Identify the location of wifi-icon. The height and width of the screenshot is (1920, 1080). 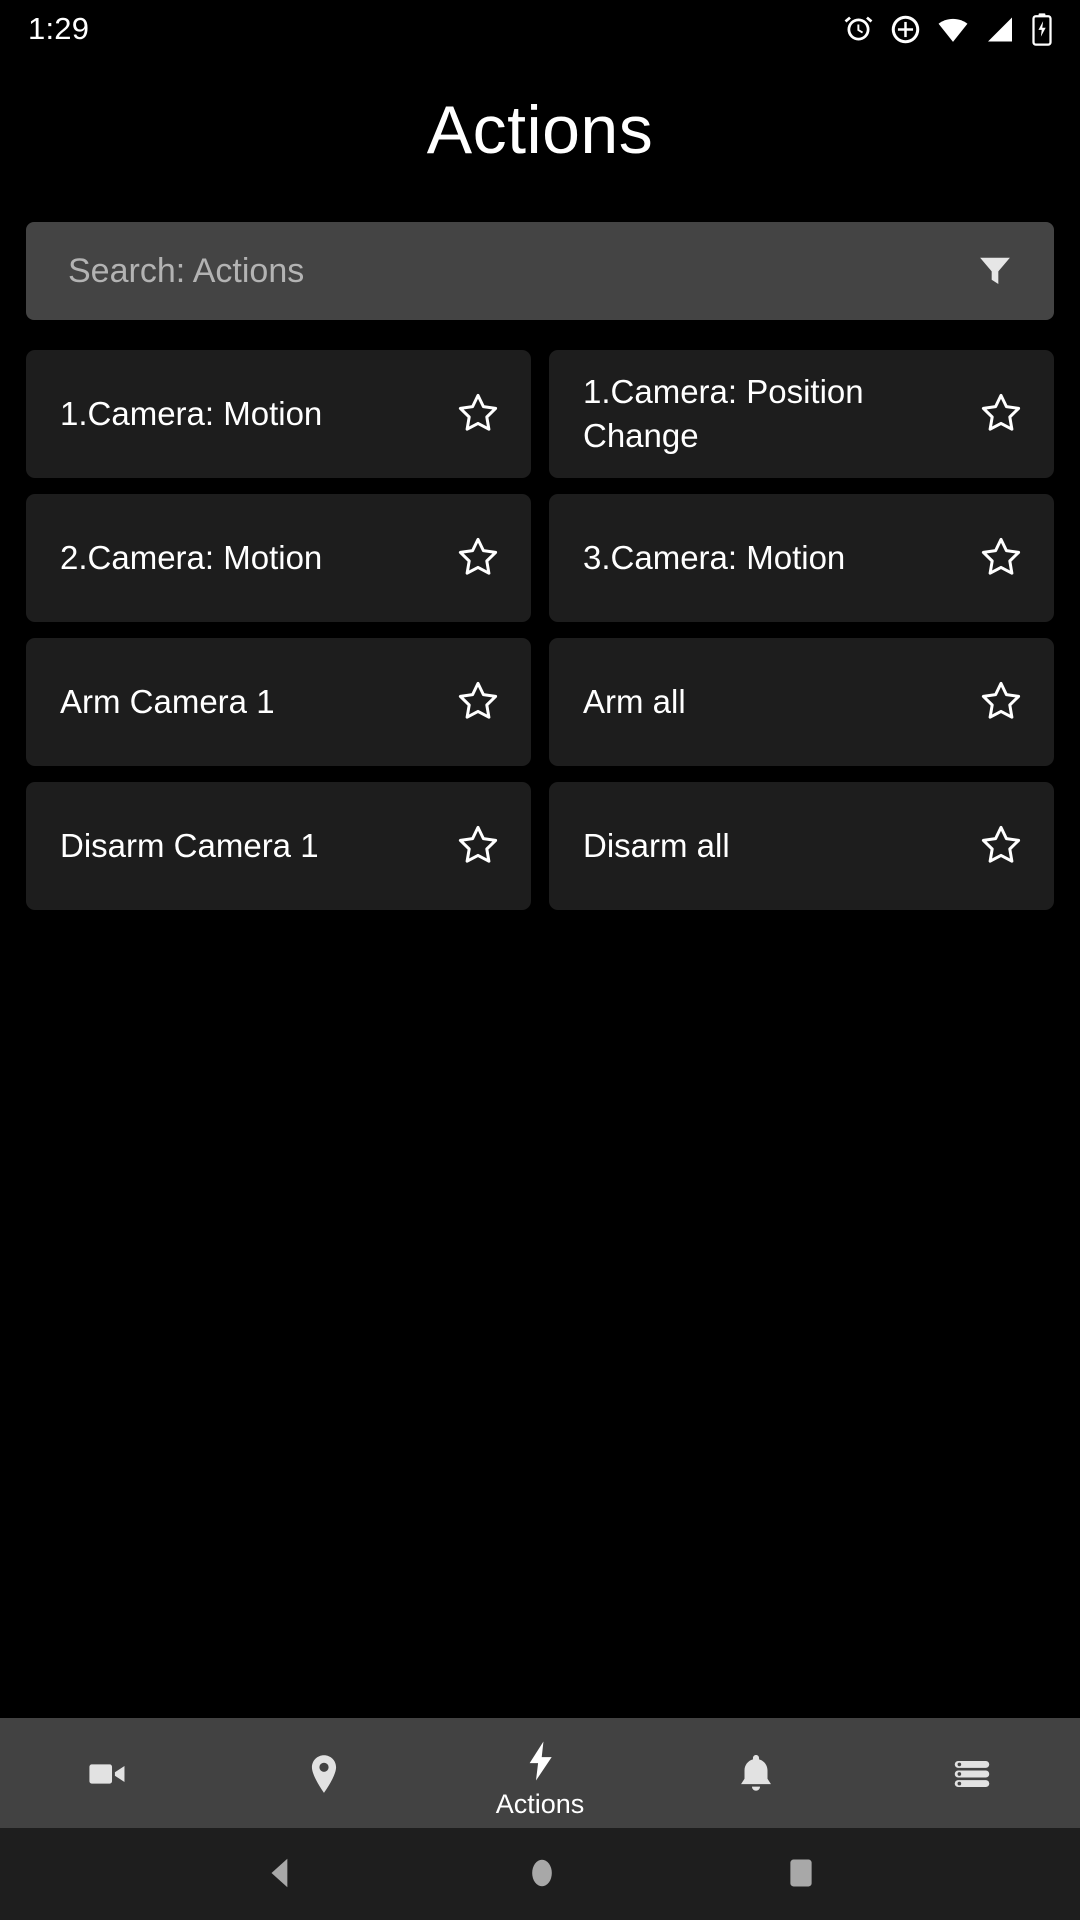
(953, 29).